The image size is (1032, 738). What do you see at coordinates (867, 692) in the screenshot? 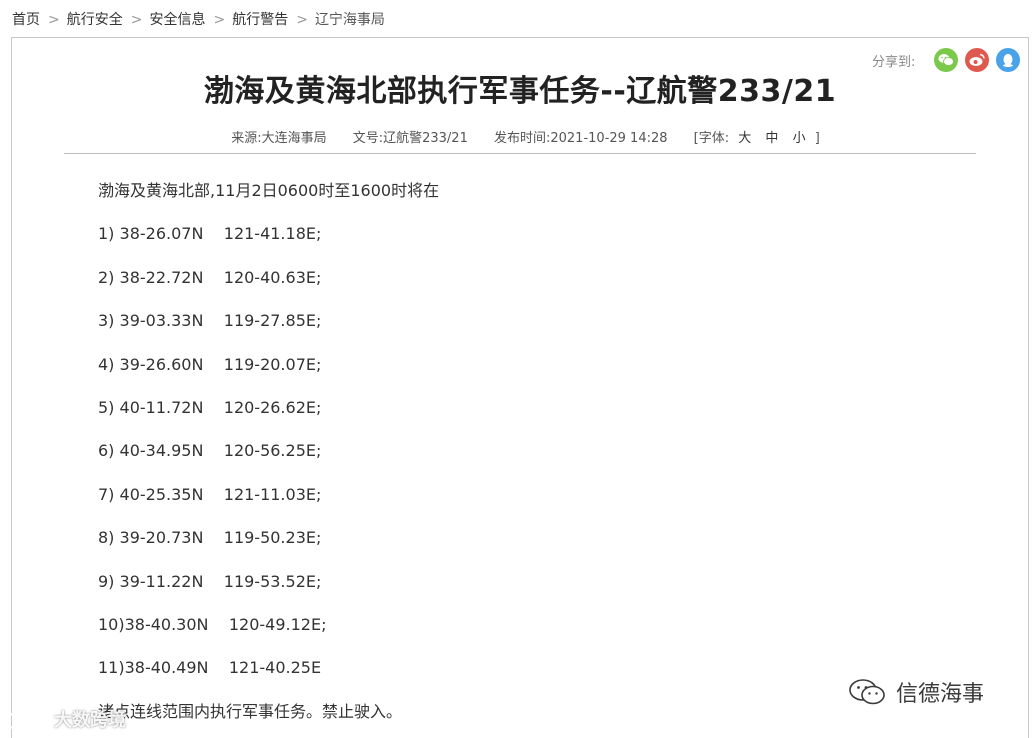
I see `wechat-official-account-icon` at bounding box center [867, 692].